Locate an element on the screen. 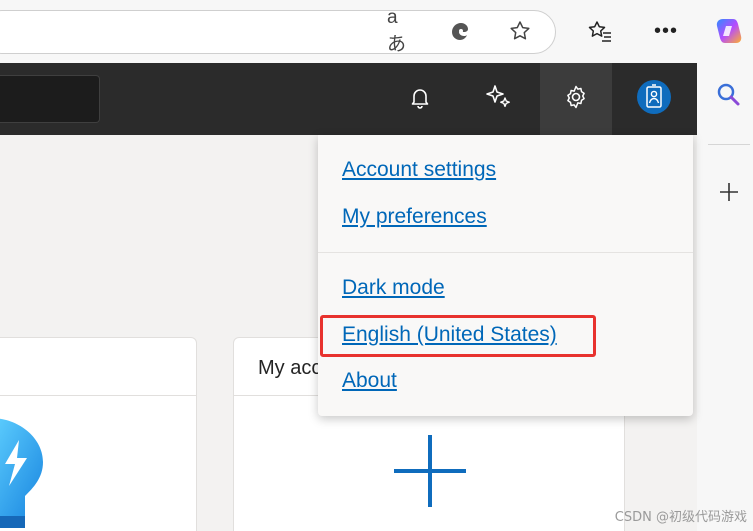 Image resolution: width=753 pixels, height=531 pixels. account-avatar-button is located at coordinates (654, 99).